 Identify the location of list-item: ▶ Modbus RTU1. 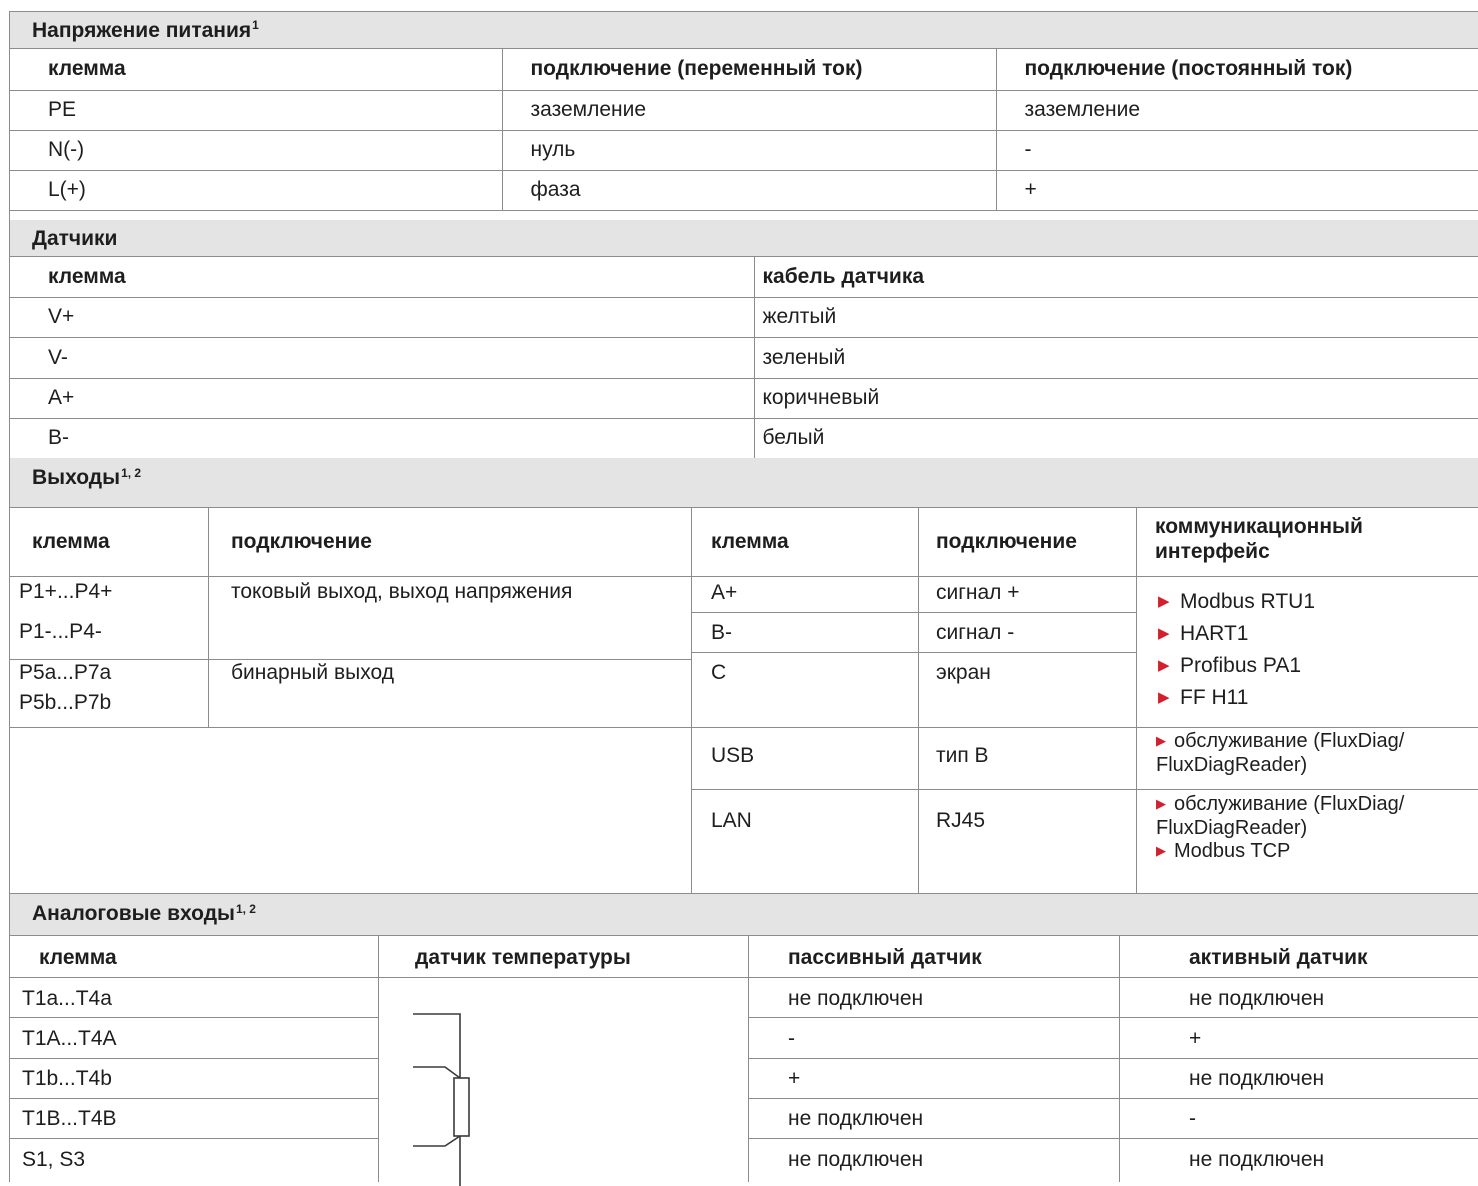
(1236, 602).